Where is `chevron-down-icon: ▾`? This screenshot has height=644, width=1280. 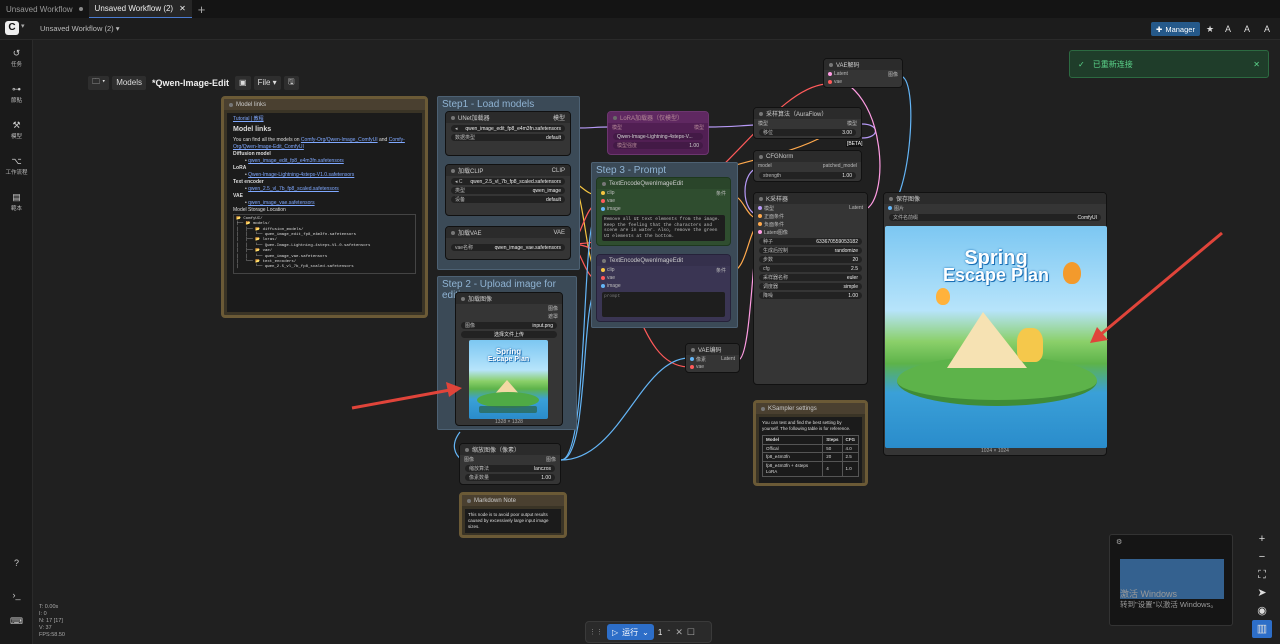
chevron-down-icon: ▾ is located at coordinates (23, 26).